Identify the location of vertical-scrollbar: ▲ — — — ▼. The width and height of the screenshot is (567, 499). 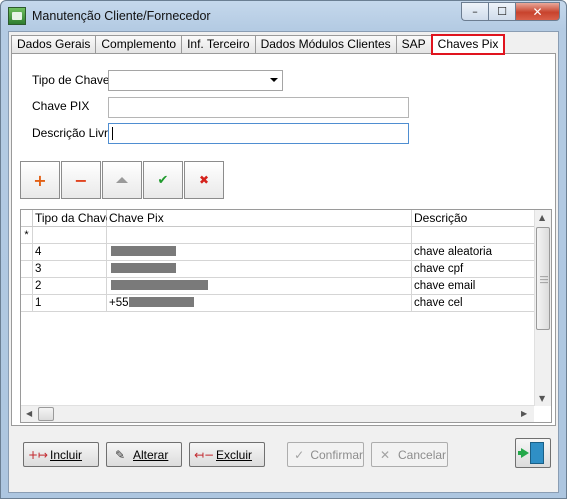
(542, 308).